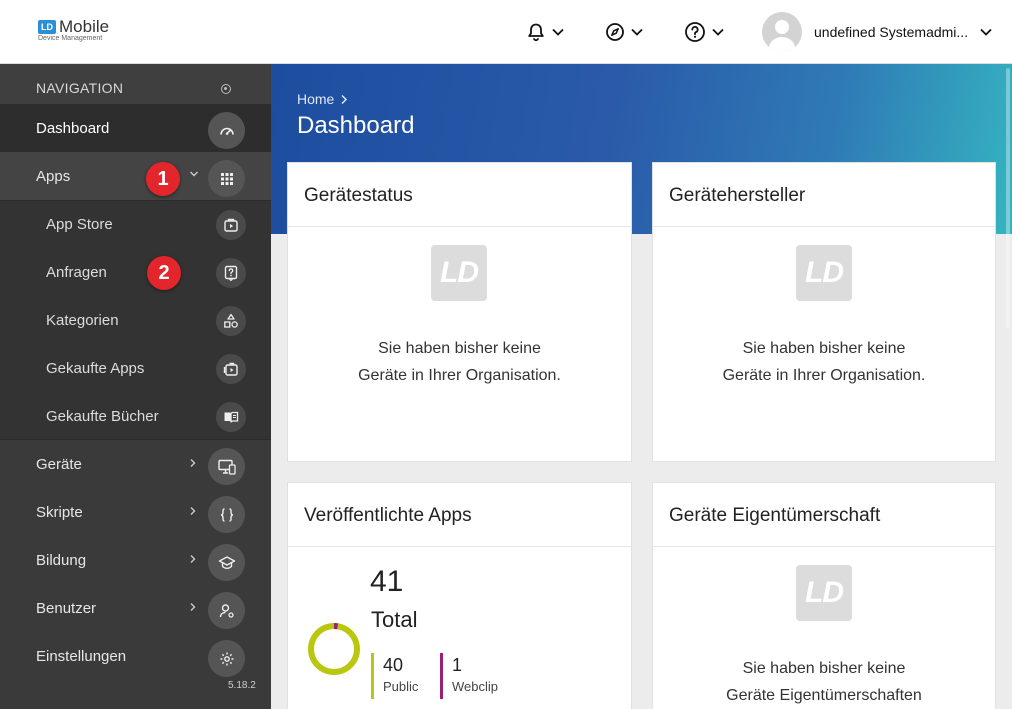  I want to click on nav-header: NAVIGATION, so click(135, 84).